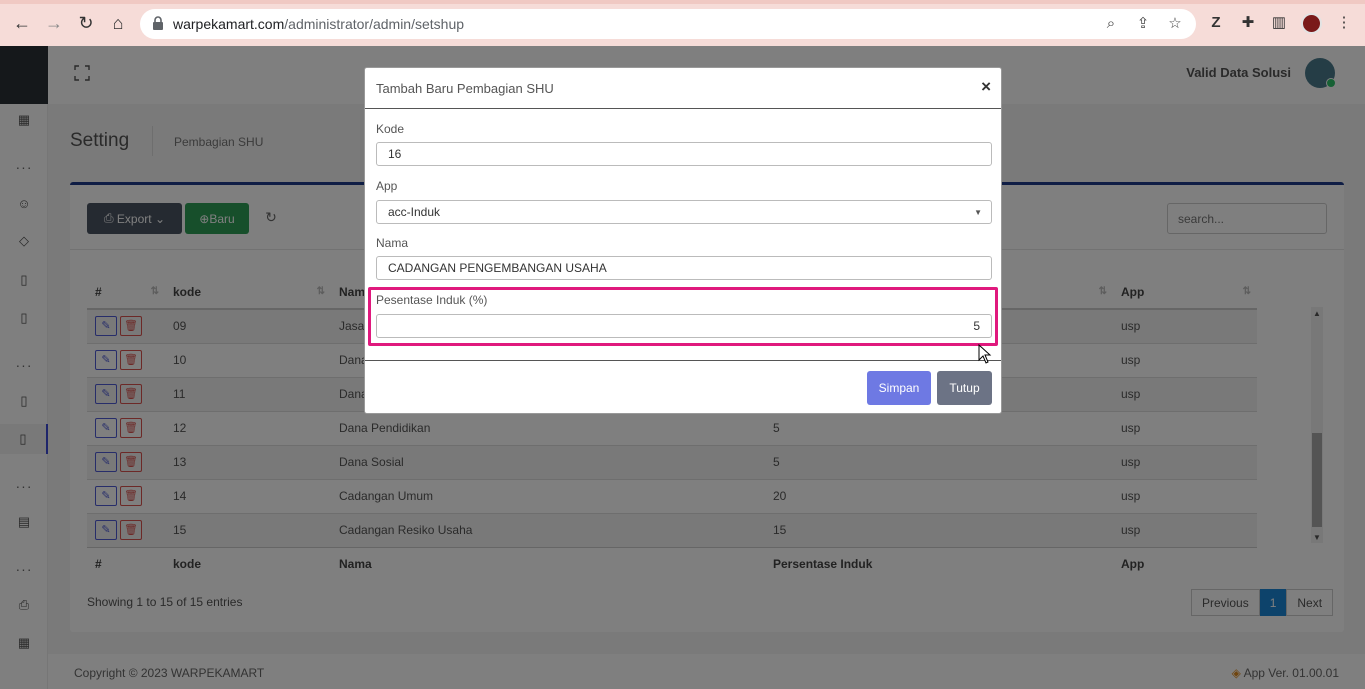 The image size is (1365, 689). I want to click on modal-title: Tambah Baru Pembagian SHU, so click(465, 88).